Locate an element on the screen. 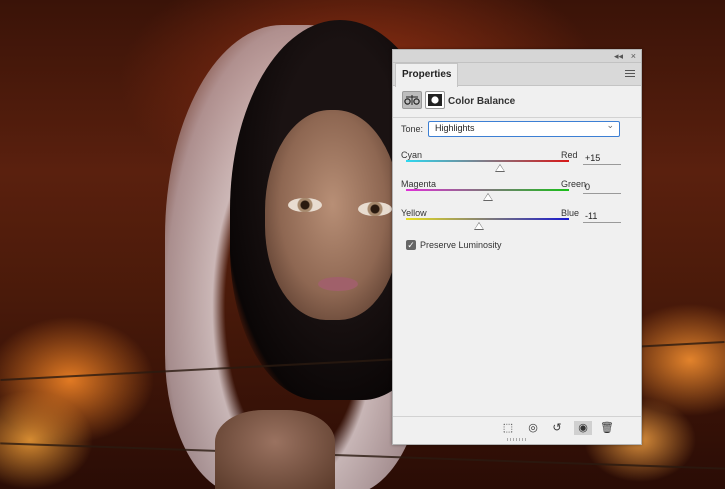 The image size is (725, 489). chevron-down-icon: ⌄ is located at coordinates (610, 125).